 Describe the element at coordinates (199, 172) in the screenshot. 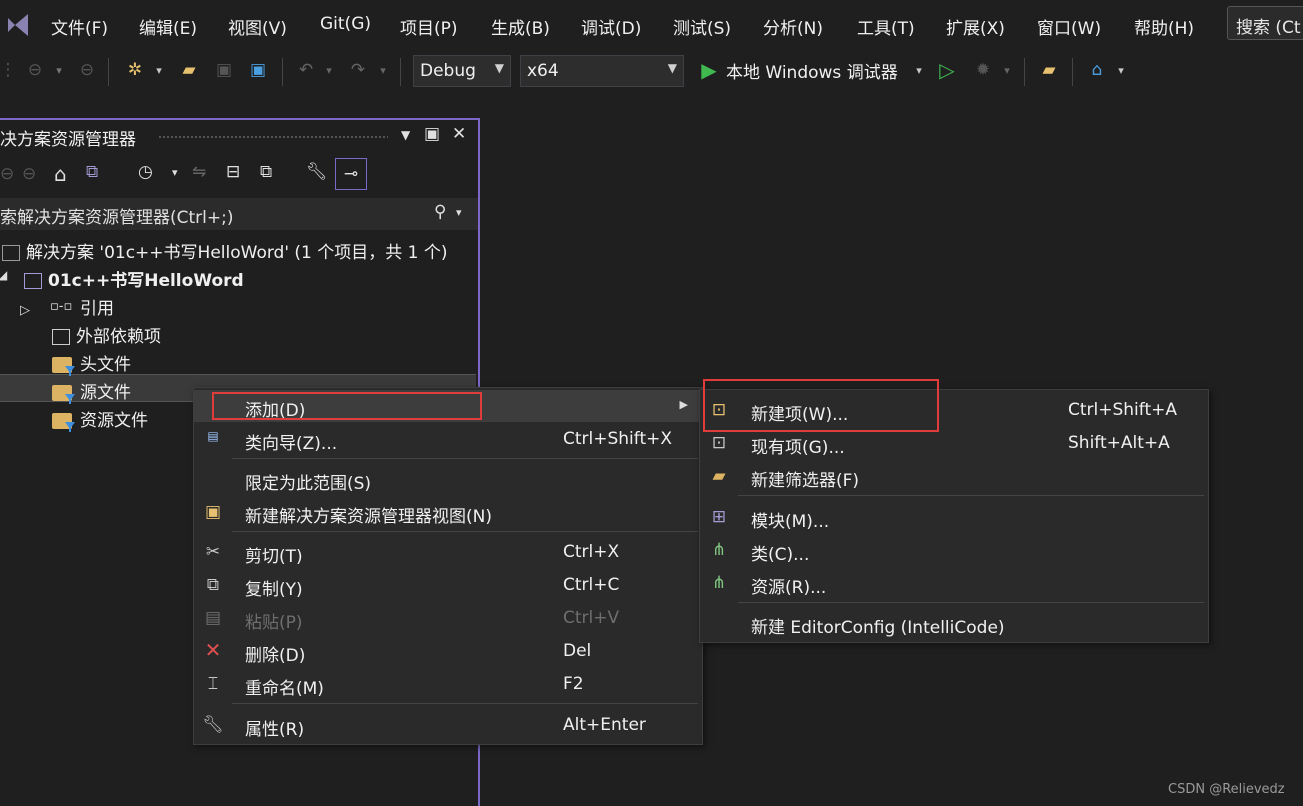

I see `sync-icon: ⇋` at that location.